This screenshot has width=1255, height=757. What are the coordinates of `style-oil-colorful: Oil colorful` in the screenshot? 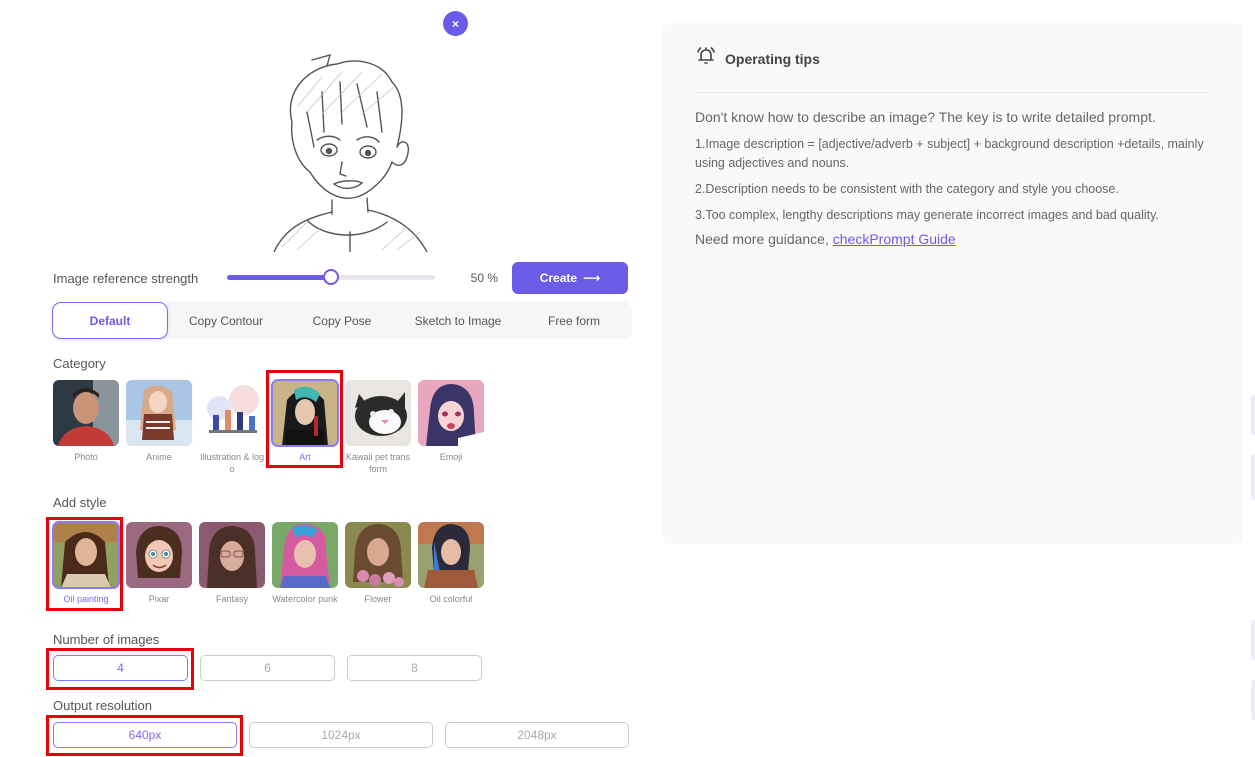 It's located at (451, 563).